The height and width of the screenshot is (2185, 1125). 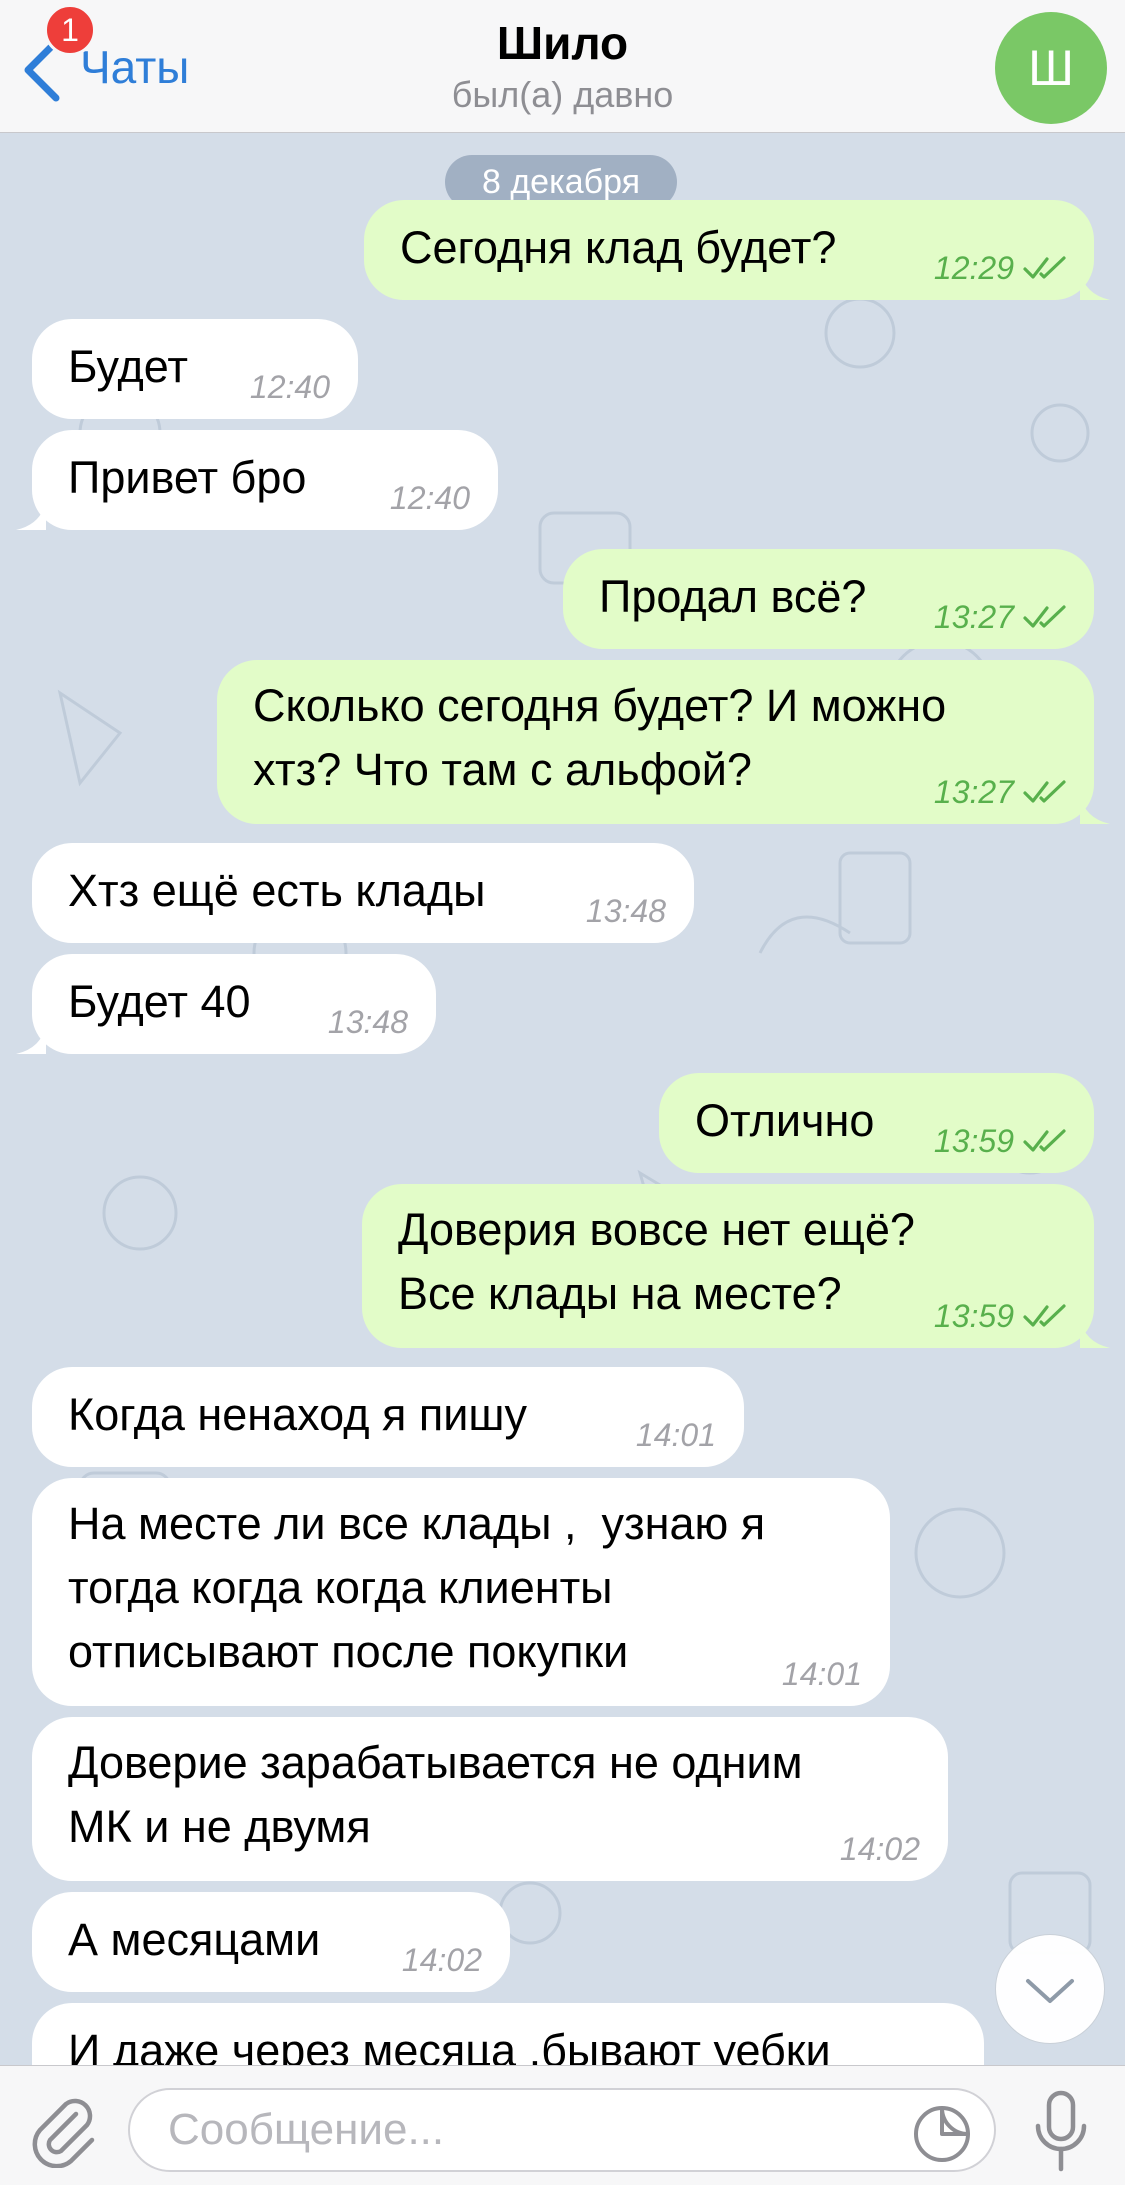 What do you see at coordinates (656, 1229) in the screenshot?
I see `message-text: Доверия вовсе нет ещё?` at bounding box center [656, 1229].